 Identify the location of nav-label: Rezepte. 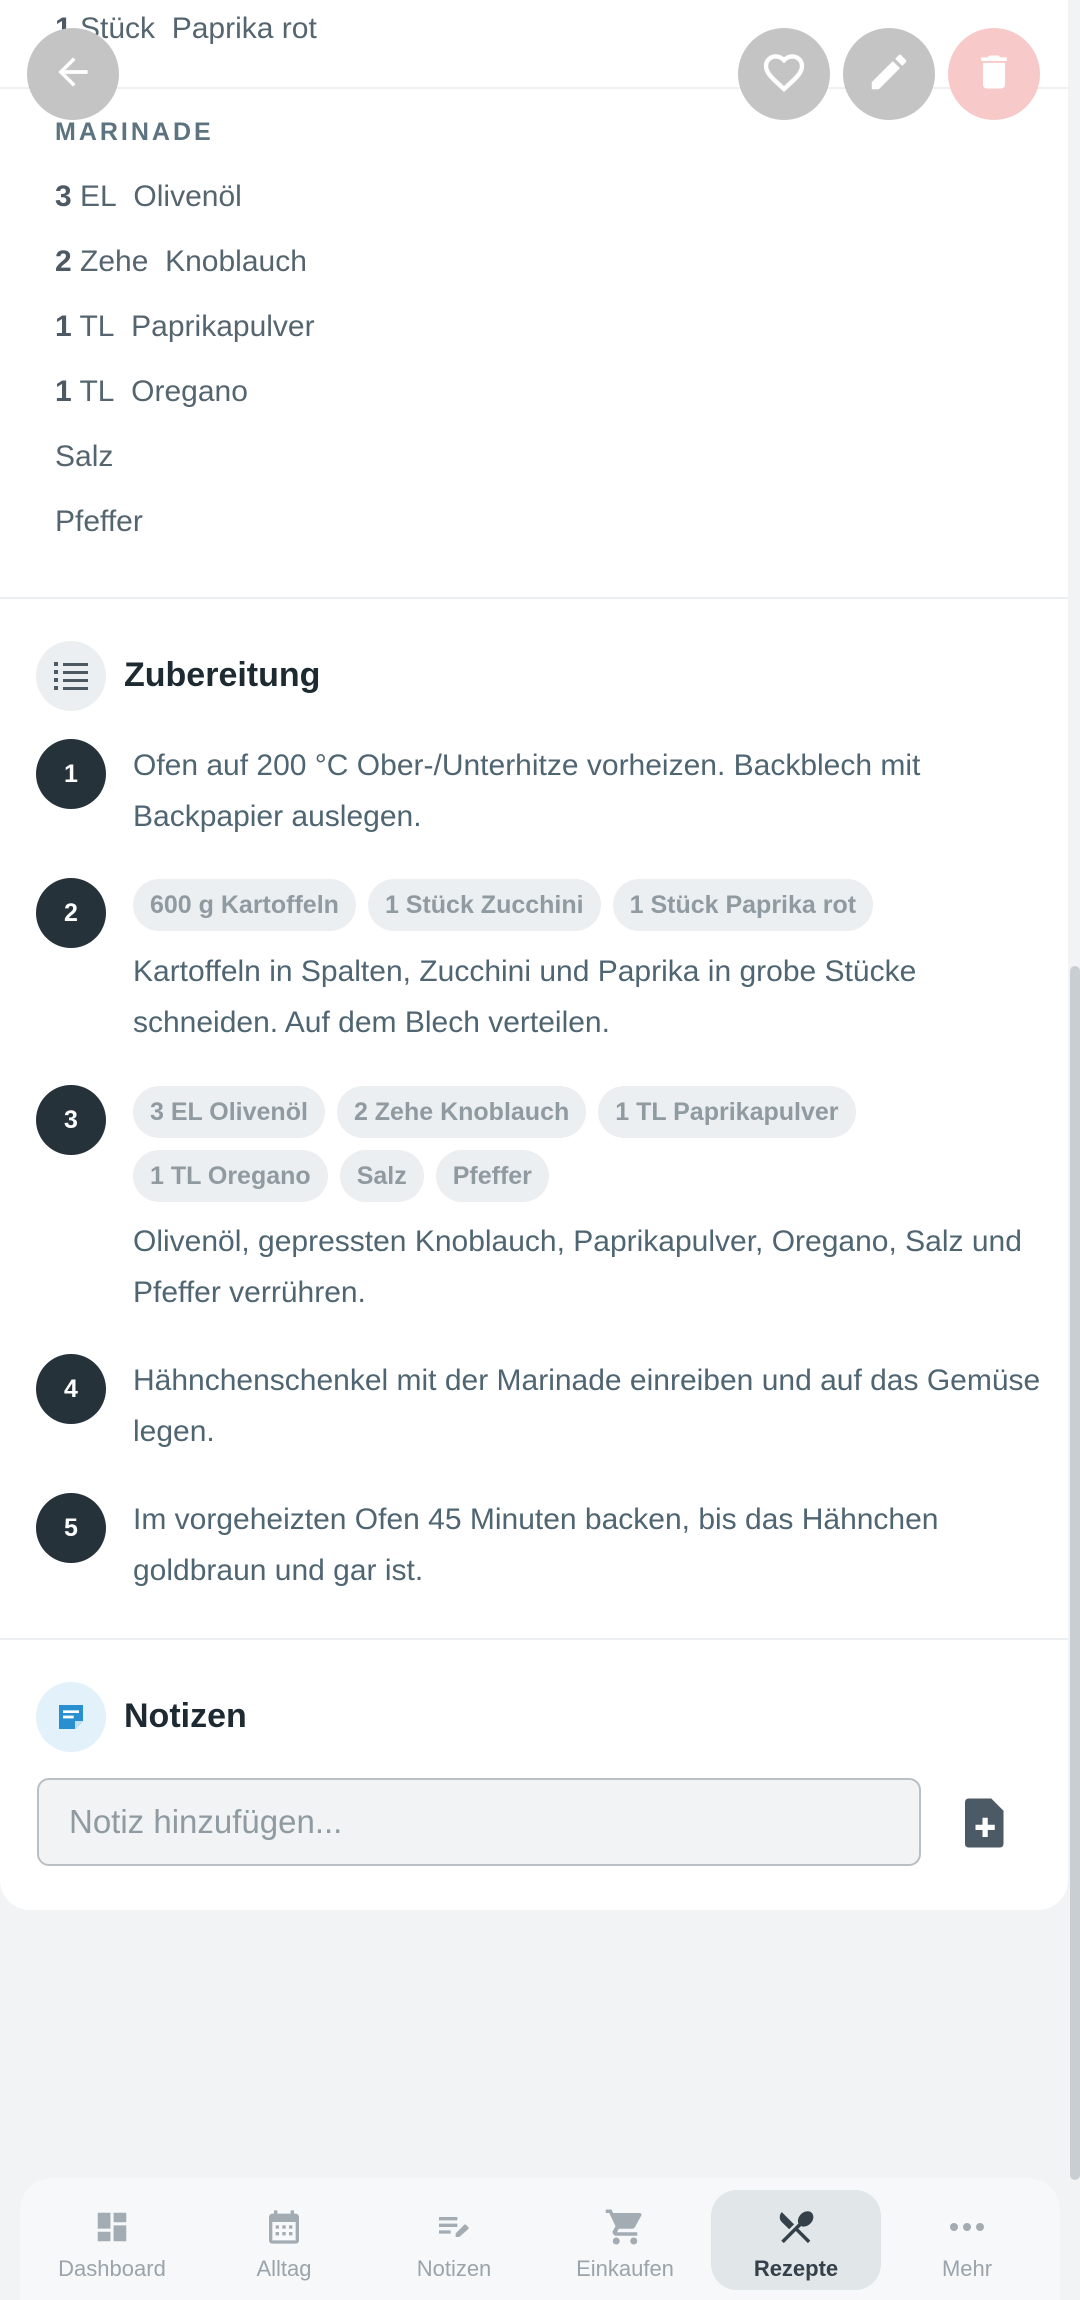
(796, 2268).